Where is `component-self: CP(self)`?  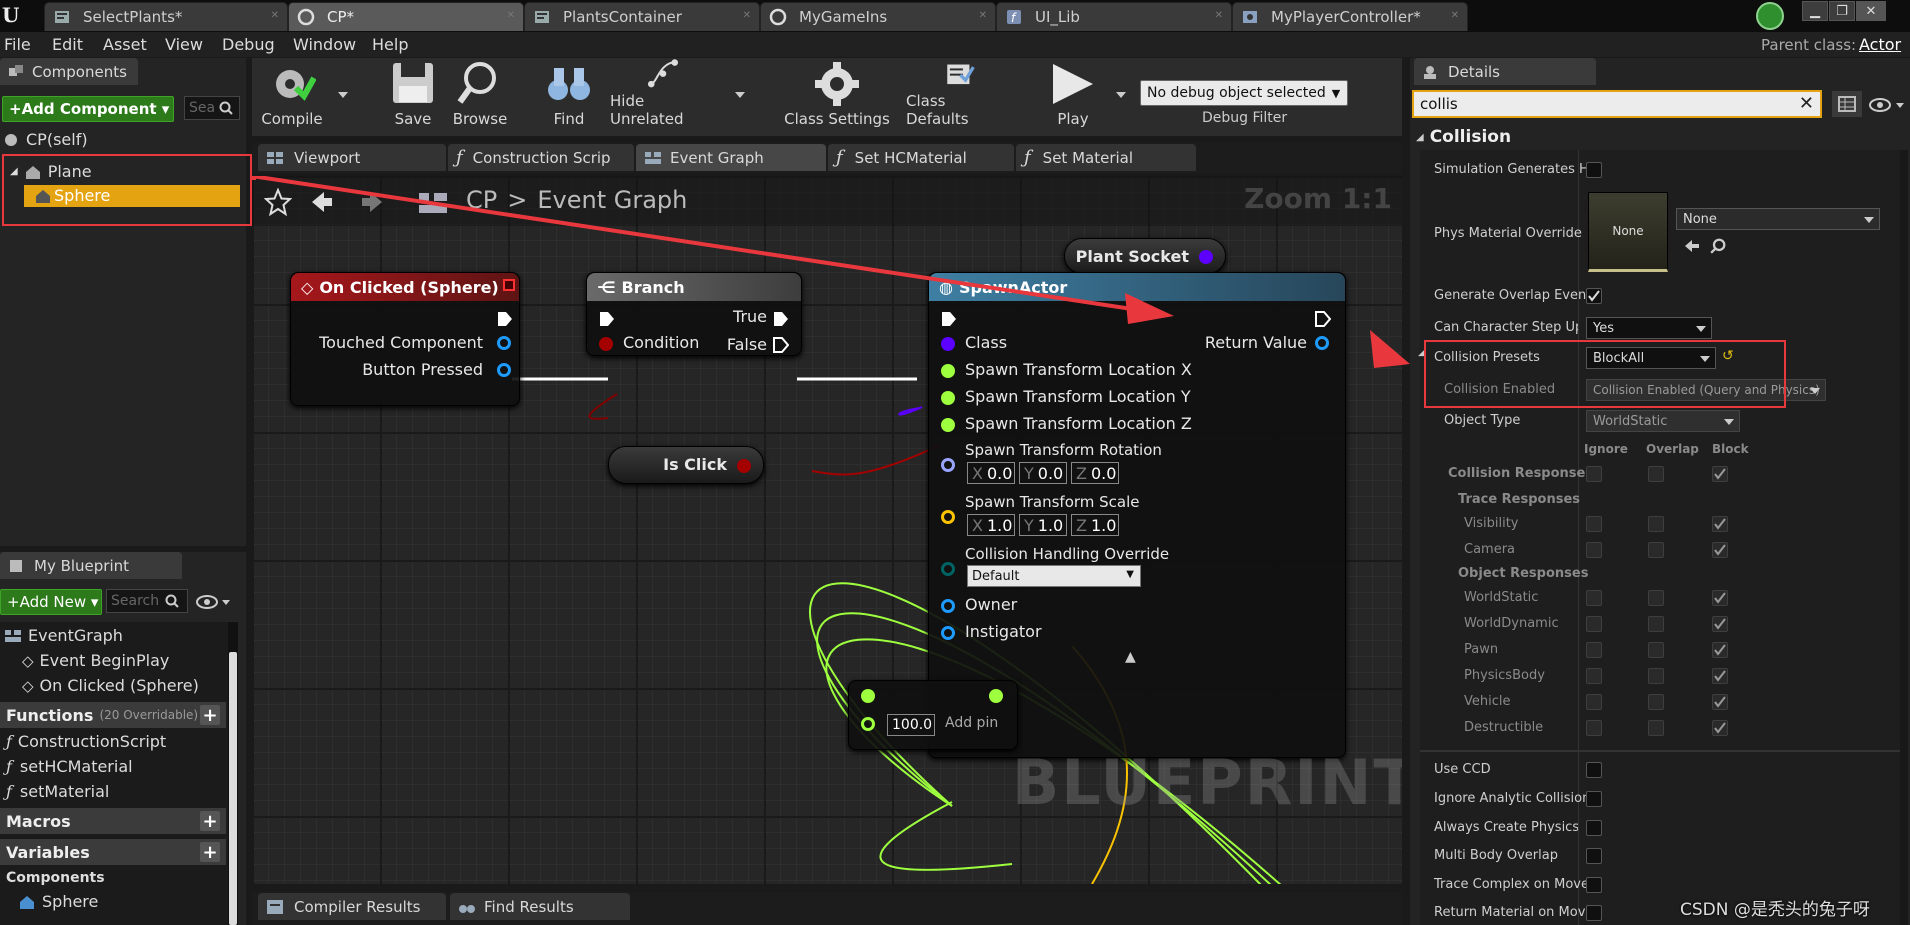 component-self: CP(self) is located at coordinates (46, 139).